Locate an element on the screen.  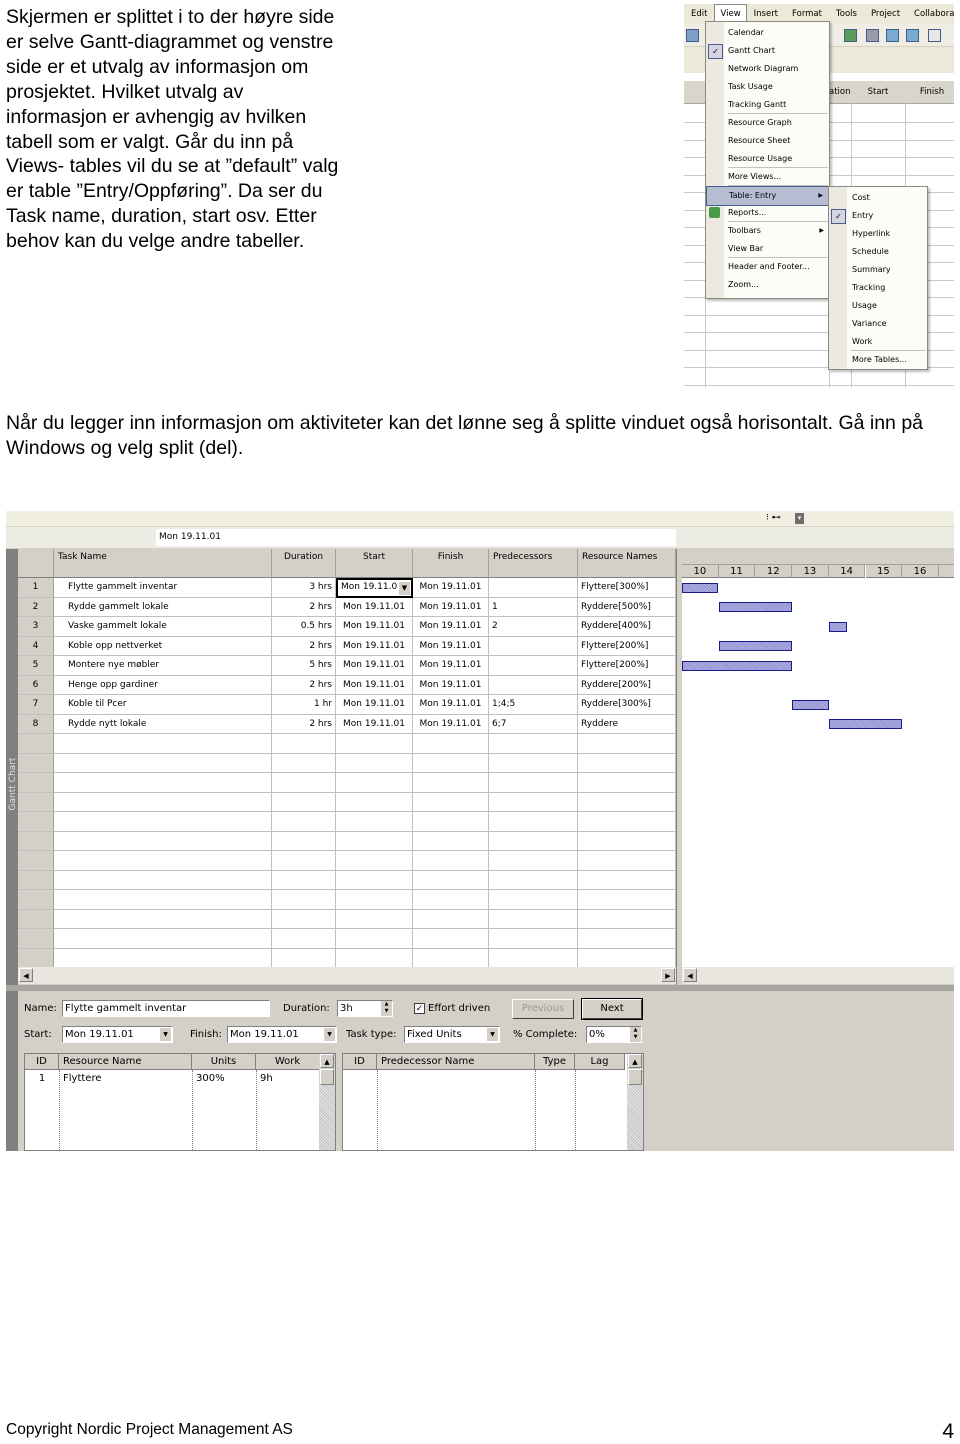
cell-duration: 0.5 hrs is located at coordinates (304, 627).